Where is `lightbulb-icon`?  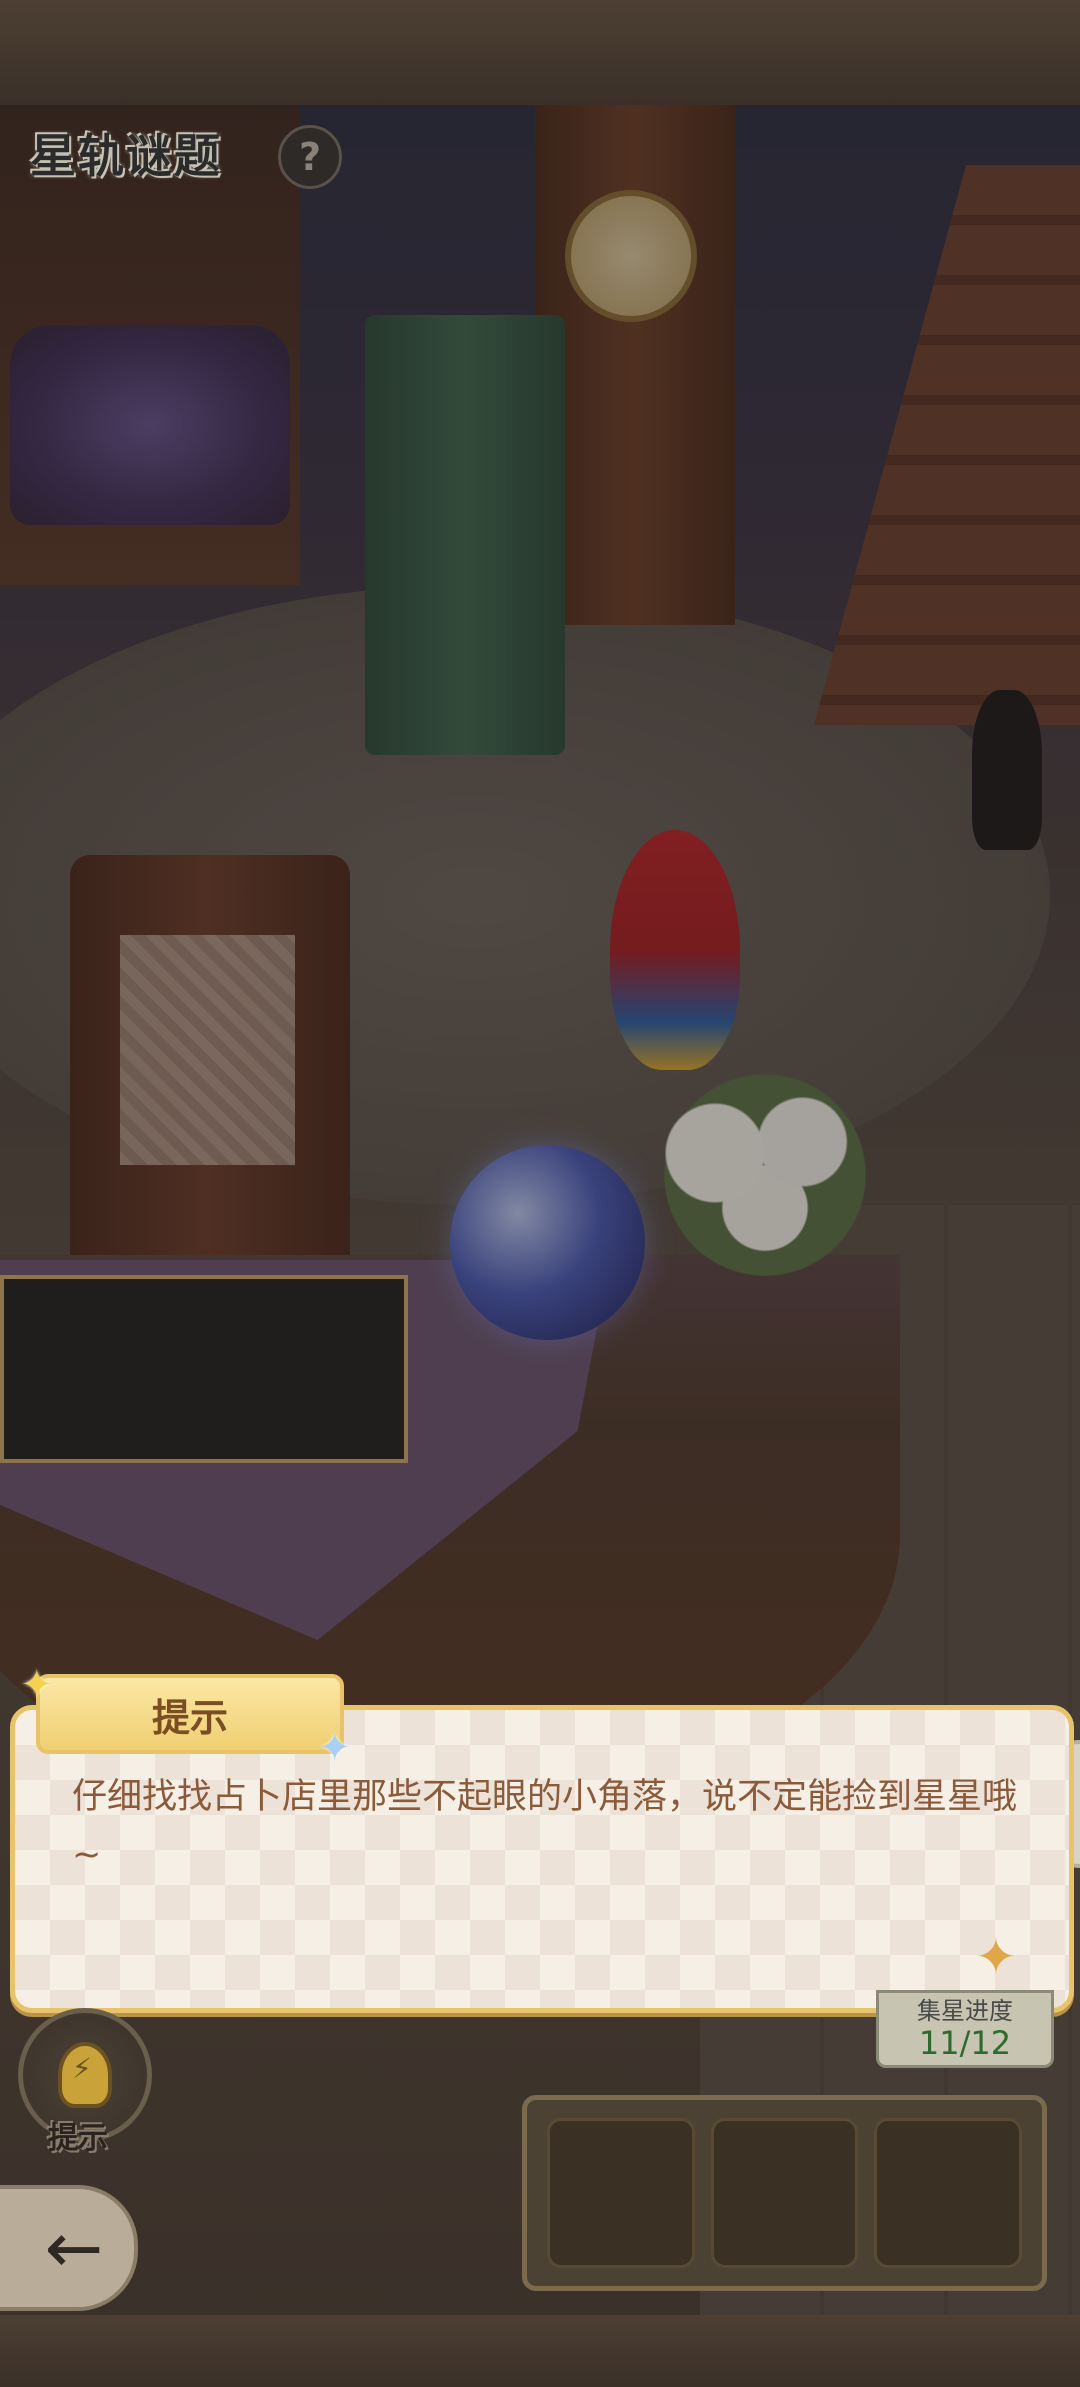 lightbulb-icon is located at coordinates (85, 2075).